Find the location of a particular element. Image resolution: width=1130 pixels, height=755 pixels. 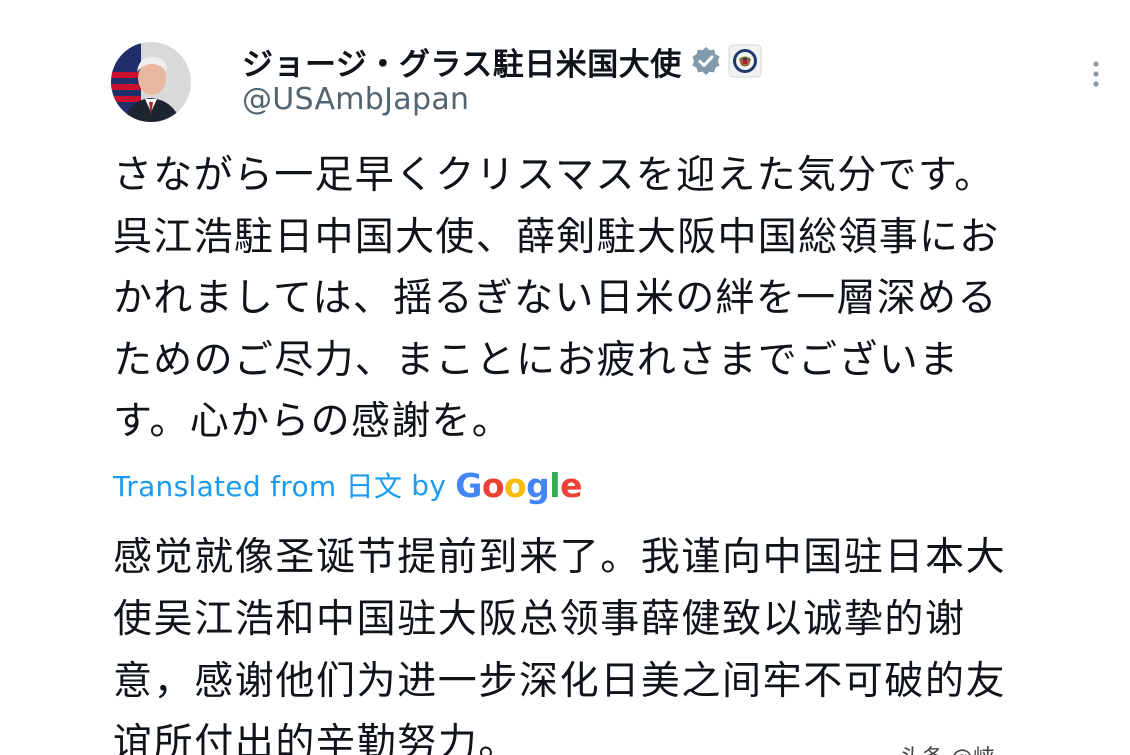

author-name-row: ジョージ・グラス駐日米国大使 is located at coordinates (502, 61).